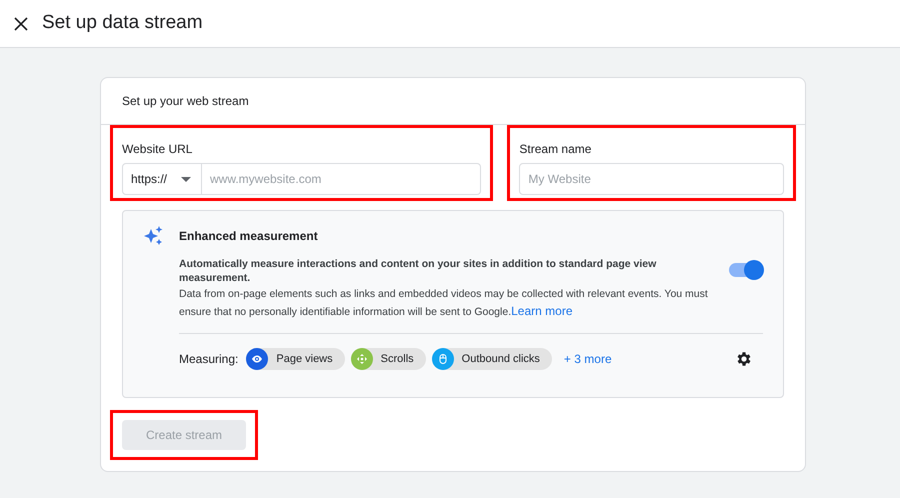  I want to click on settings-icon, so click(744, 359).